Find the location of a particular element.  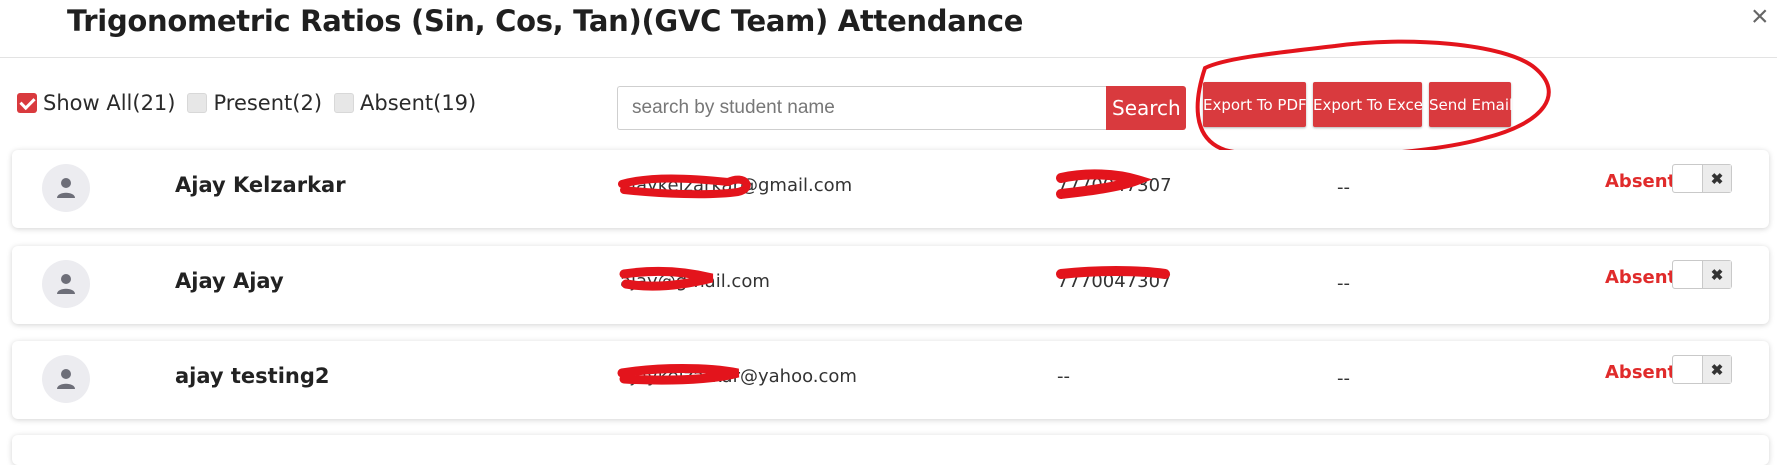

filter-show-all: Show All(21) is located at coordinates (96, 103).